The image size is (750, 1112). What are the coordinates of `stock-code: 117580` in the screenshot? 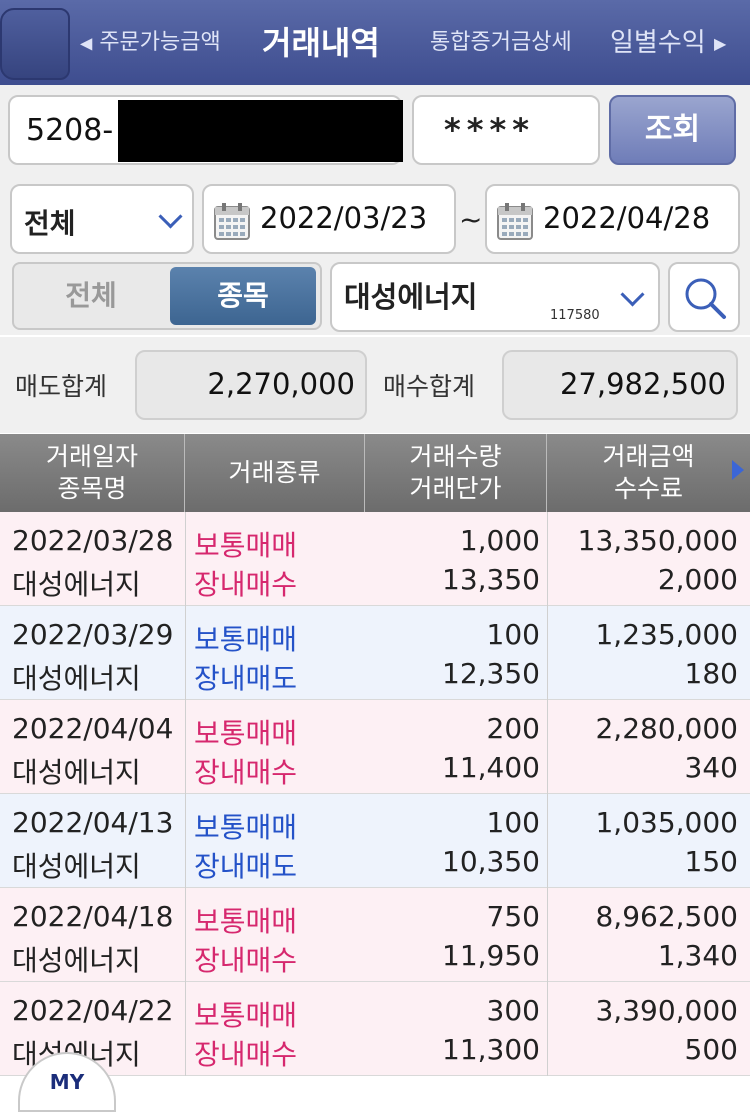 It's located at (575, 315).